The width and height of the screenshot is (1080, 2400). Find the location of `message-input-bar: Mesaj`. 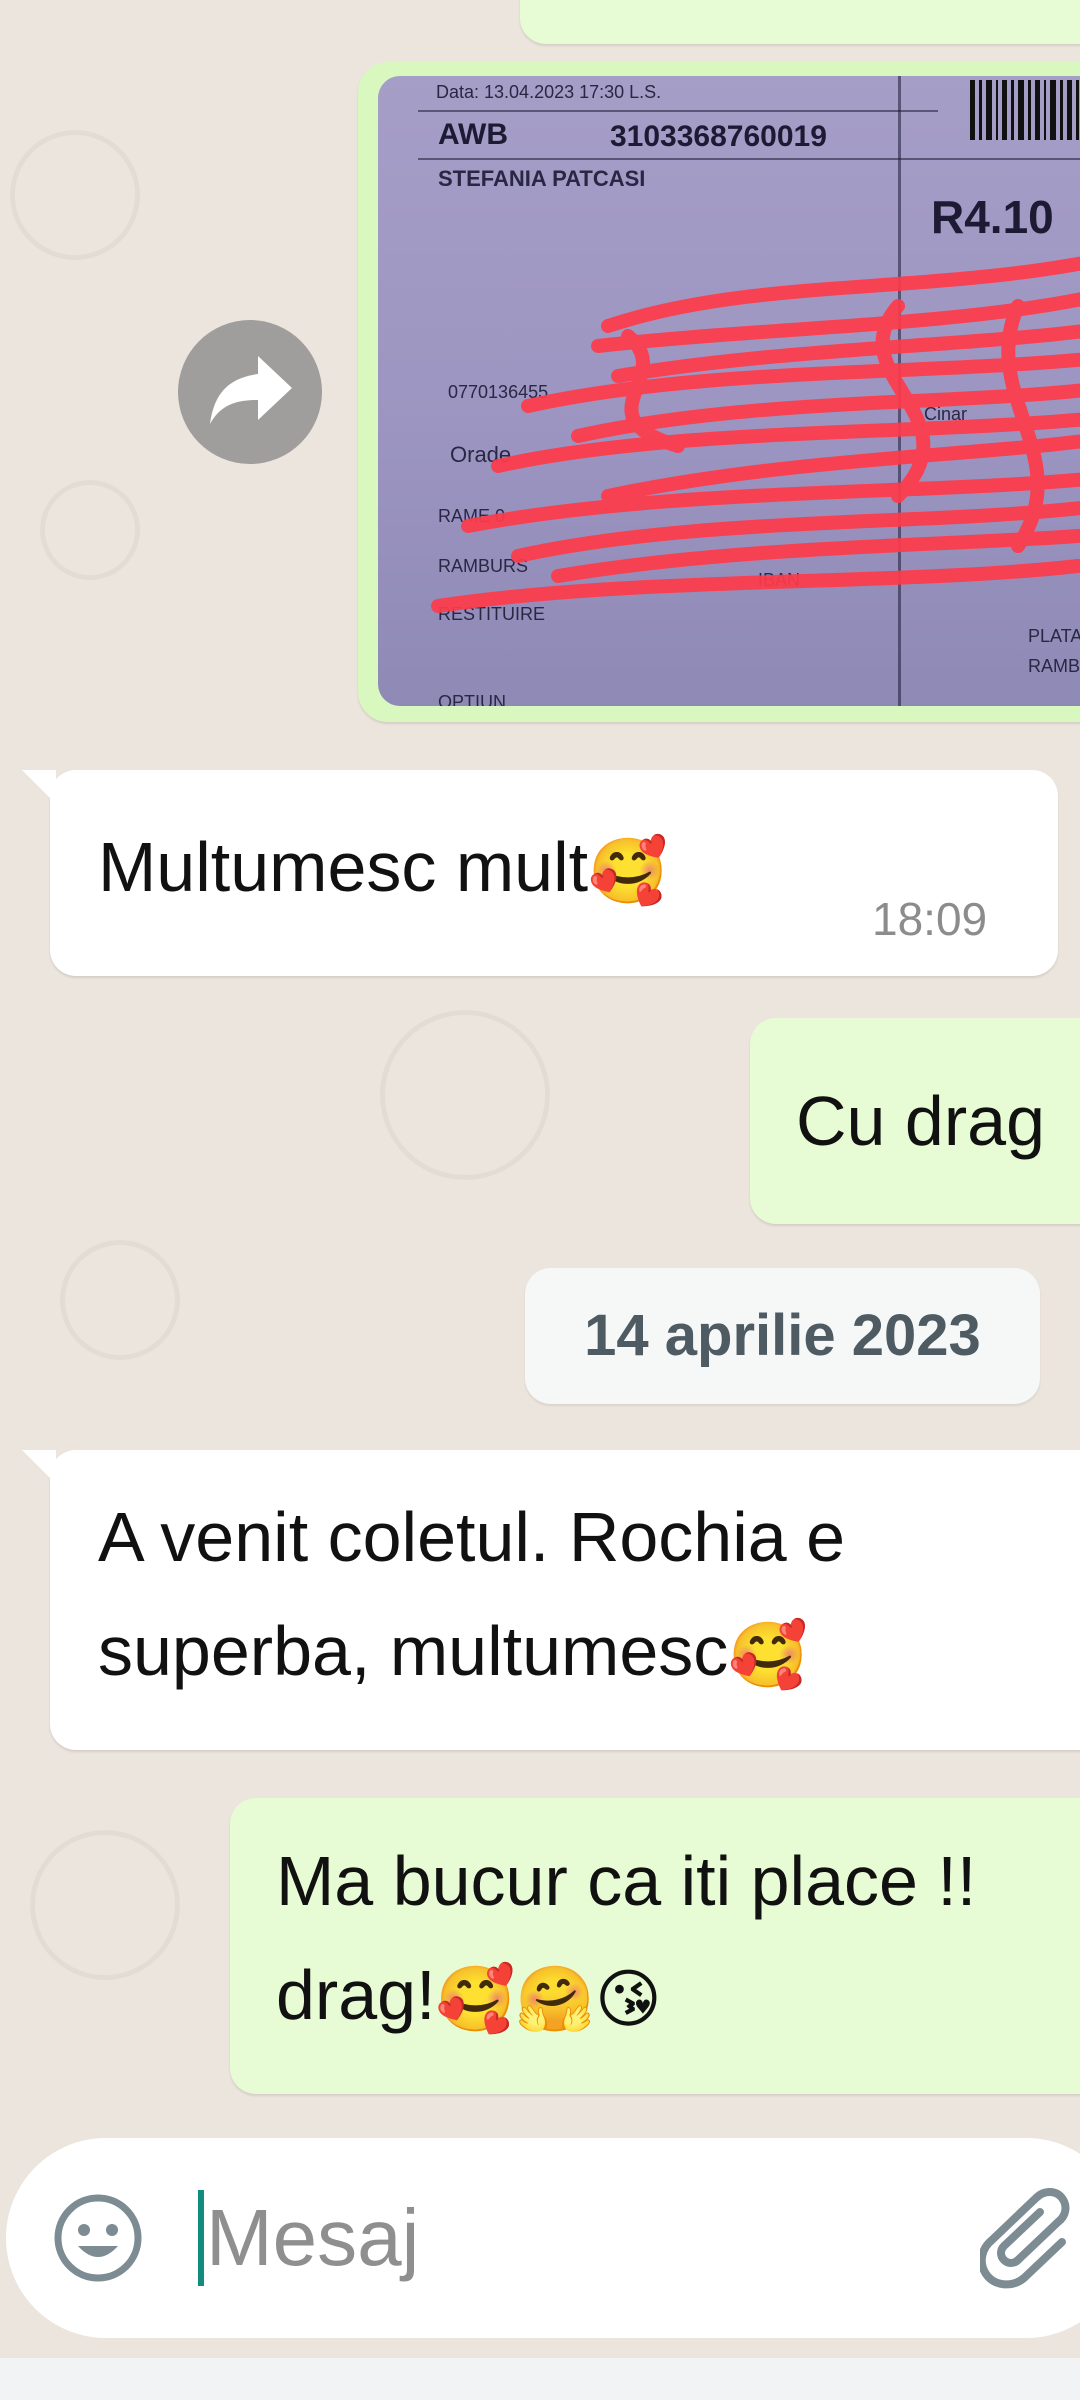

message-input-bar: Mesaj is located at coordinates (543, 2238).